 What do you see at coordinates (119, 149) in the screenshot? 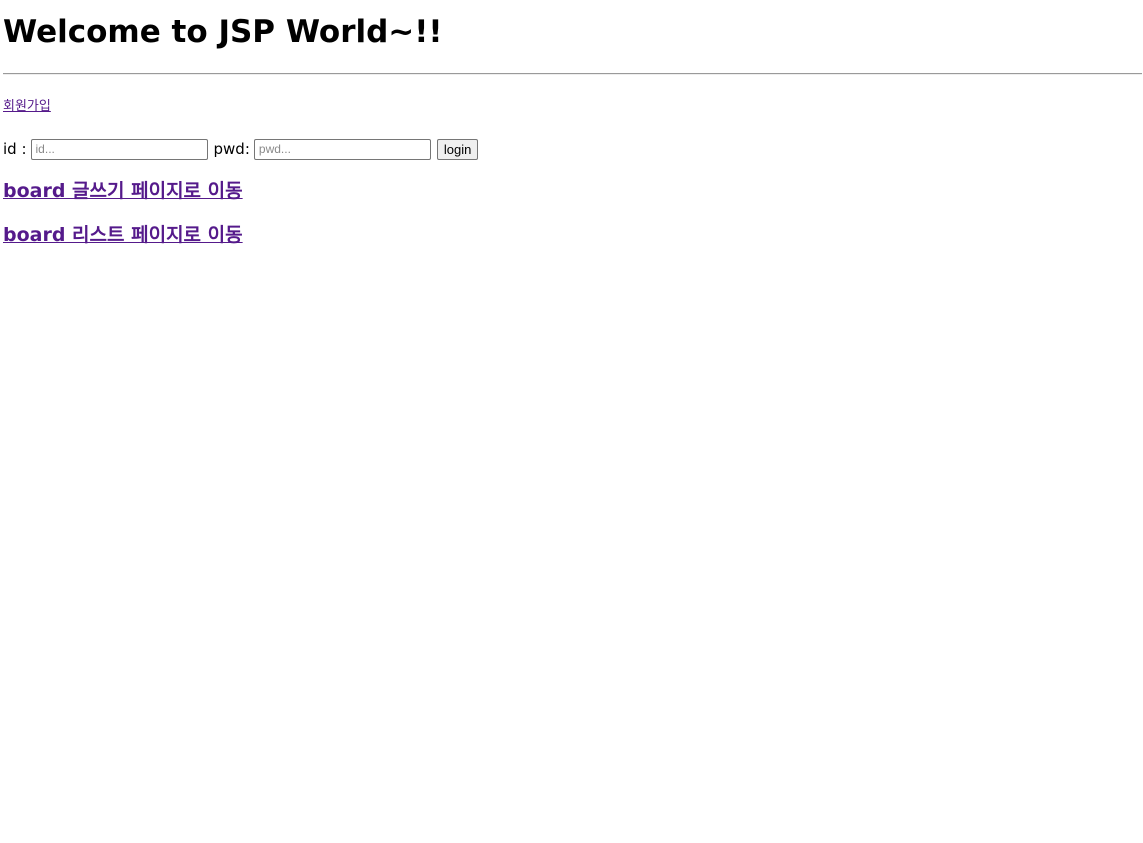
I see `id-input` at bounding box center [119, 149].